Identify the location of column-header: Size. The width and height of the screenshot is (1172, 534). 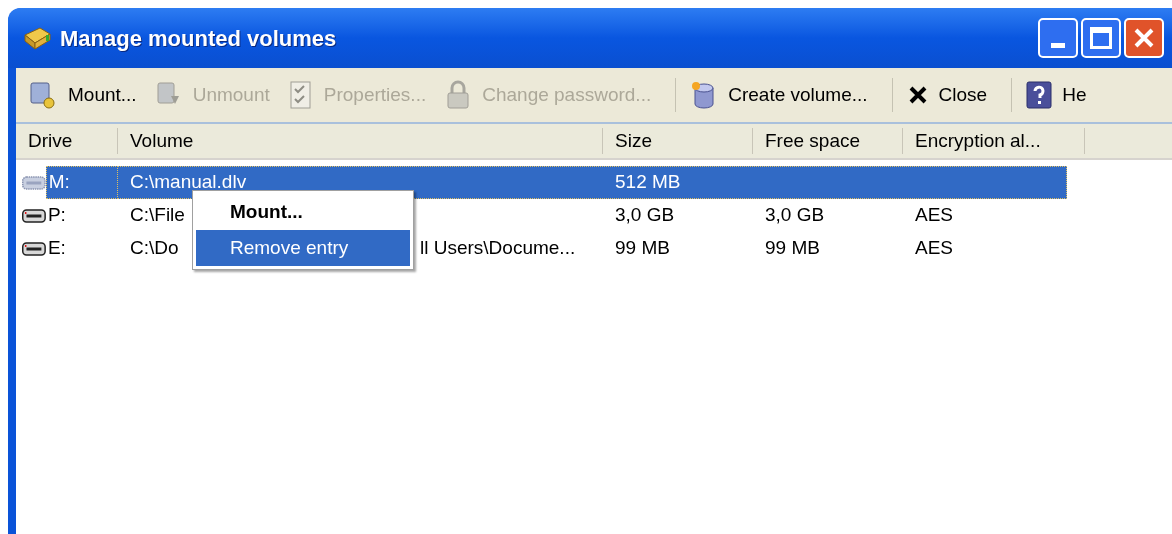
(678, 141).